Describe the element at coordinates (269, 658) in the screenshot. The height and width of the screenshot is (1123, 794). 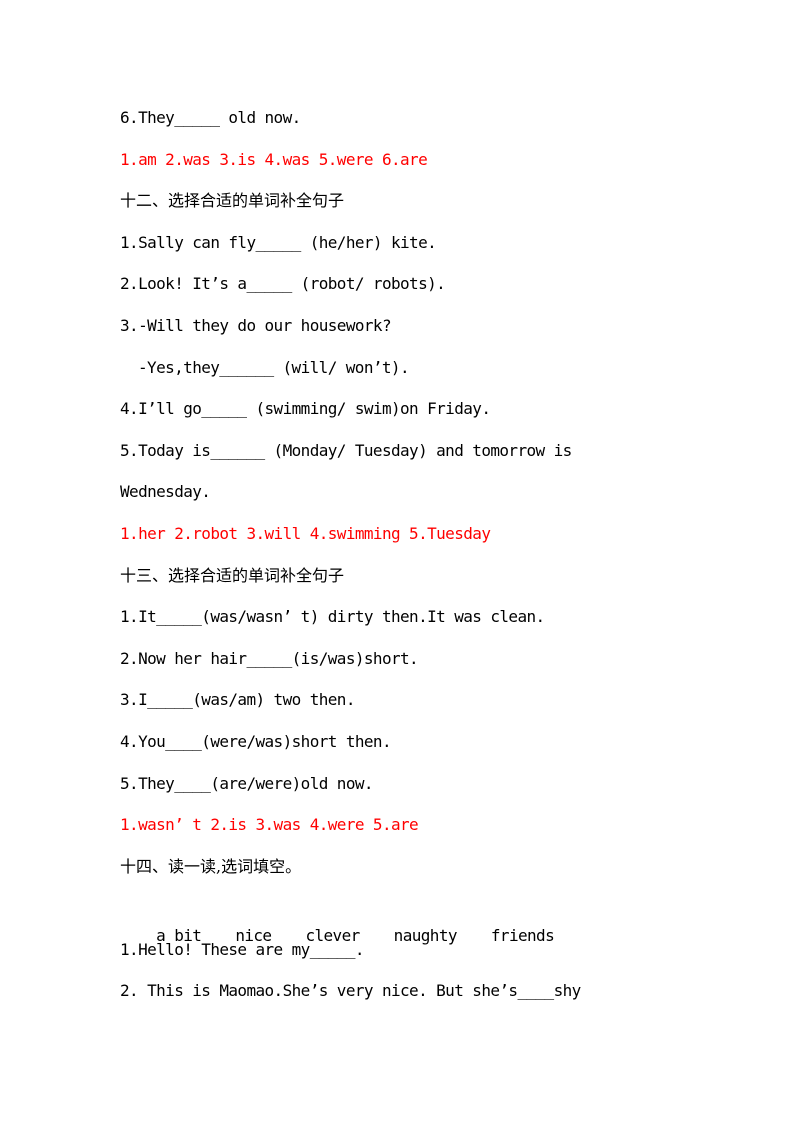
I see `question-line: 2.Now her hair_____(is/was)short.` at that location.